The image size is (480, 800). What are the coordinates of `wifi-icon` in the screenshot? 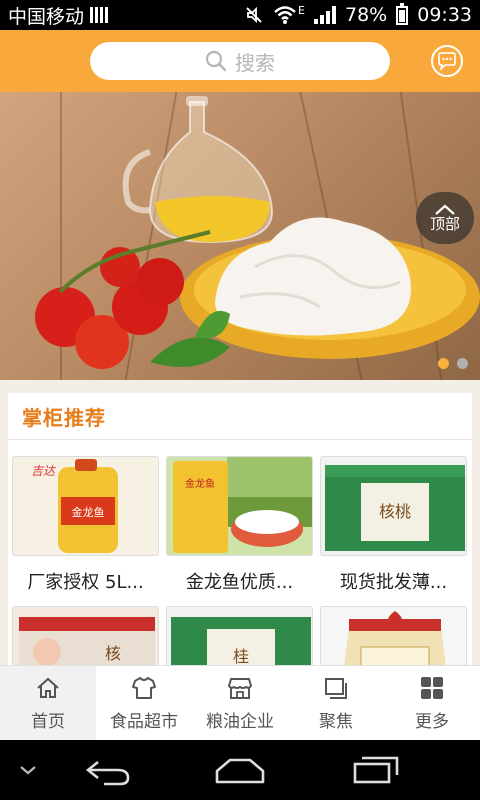 It's located at (285, 15).